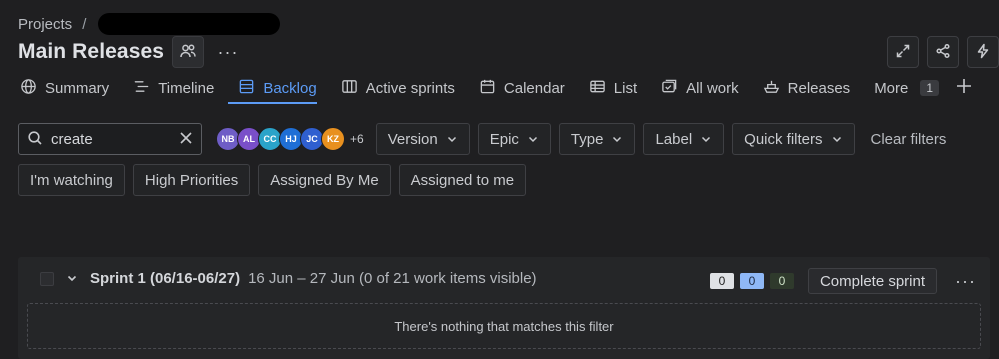  I want to click on empty-message: There's nothing that matches this filter, so click(504, 326).